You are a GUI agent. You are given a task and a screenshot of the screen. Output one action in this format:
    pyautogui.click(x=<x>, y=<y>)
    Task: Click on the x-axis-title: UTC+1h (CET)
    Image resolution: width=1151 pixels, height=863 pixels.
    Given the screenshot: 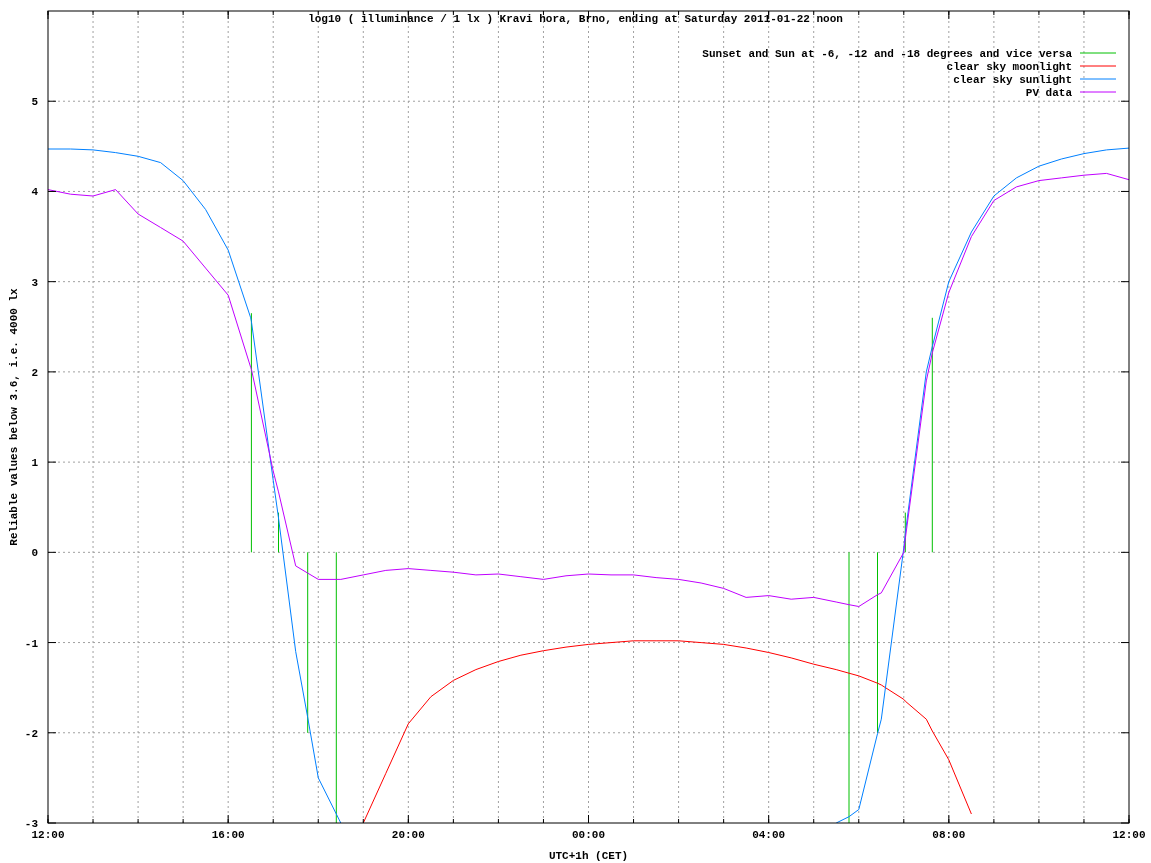 What is the action you would take?
    pyautogui.click(x=588, y=856)
    